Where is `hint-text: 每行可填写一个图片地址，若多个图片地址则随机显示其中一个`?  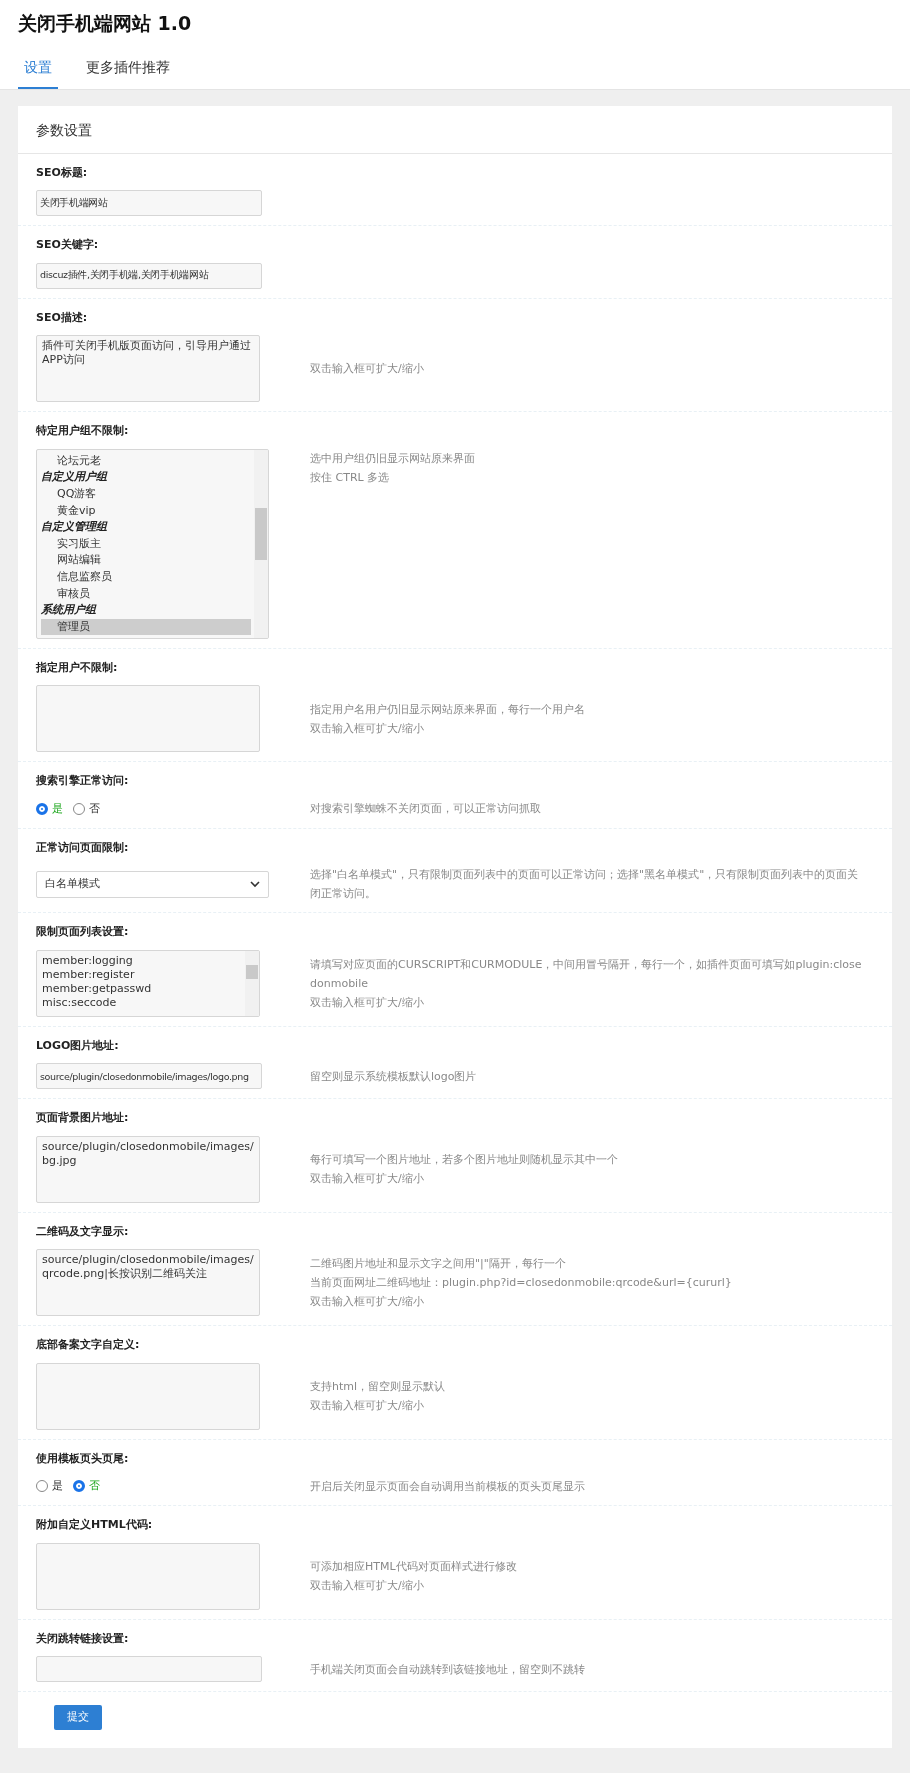 hint-text: 每行可填写一个图片地址，若多个图片地址则随机显示其中一个 is located at coordinates (464, 1160).